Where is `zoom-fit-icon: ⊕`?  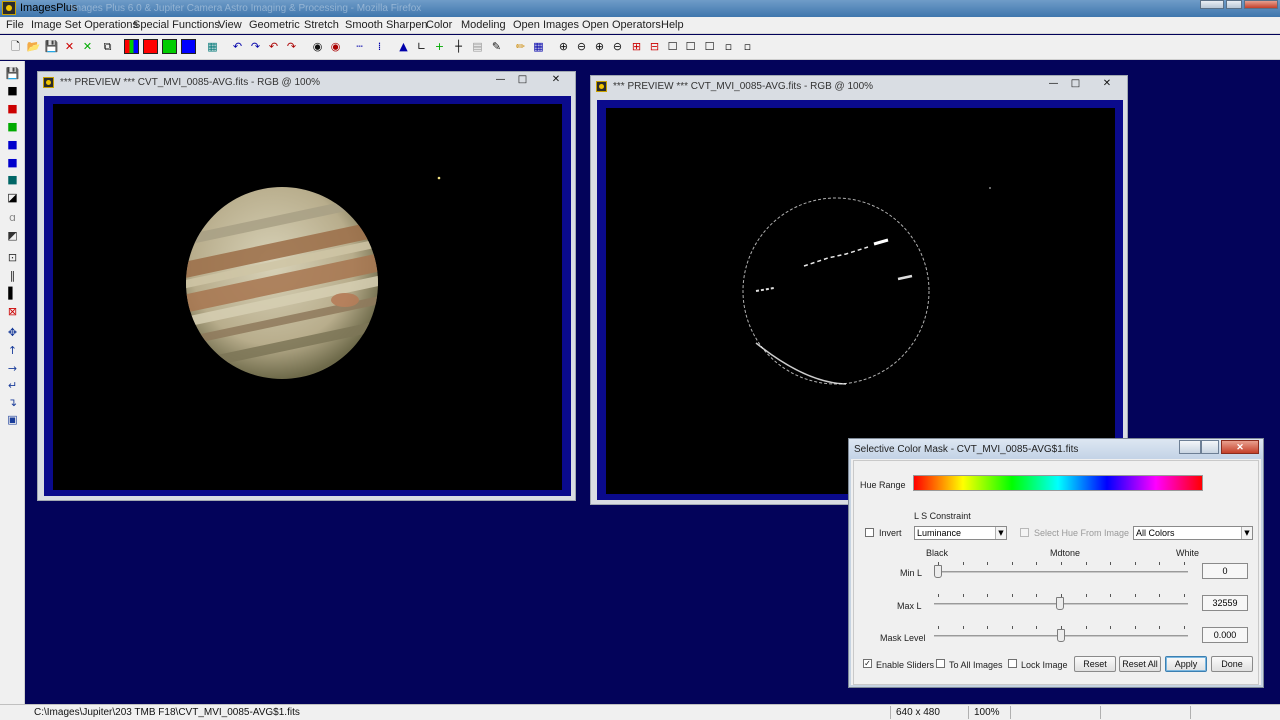
zoom-fit-icon: ⊕ is located at coordinates (599, 46).